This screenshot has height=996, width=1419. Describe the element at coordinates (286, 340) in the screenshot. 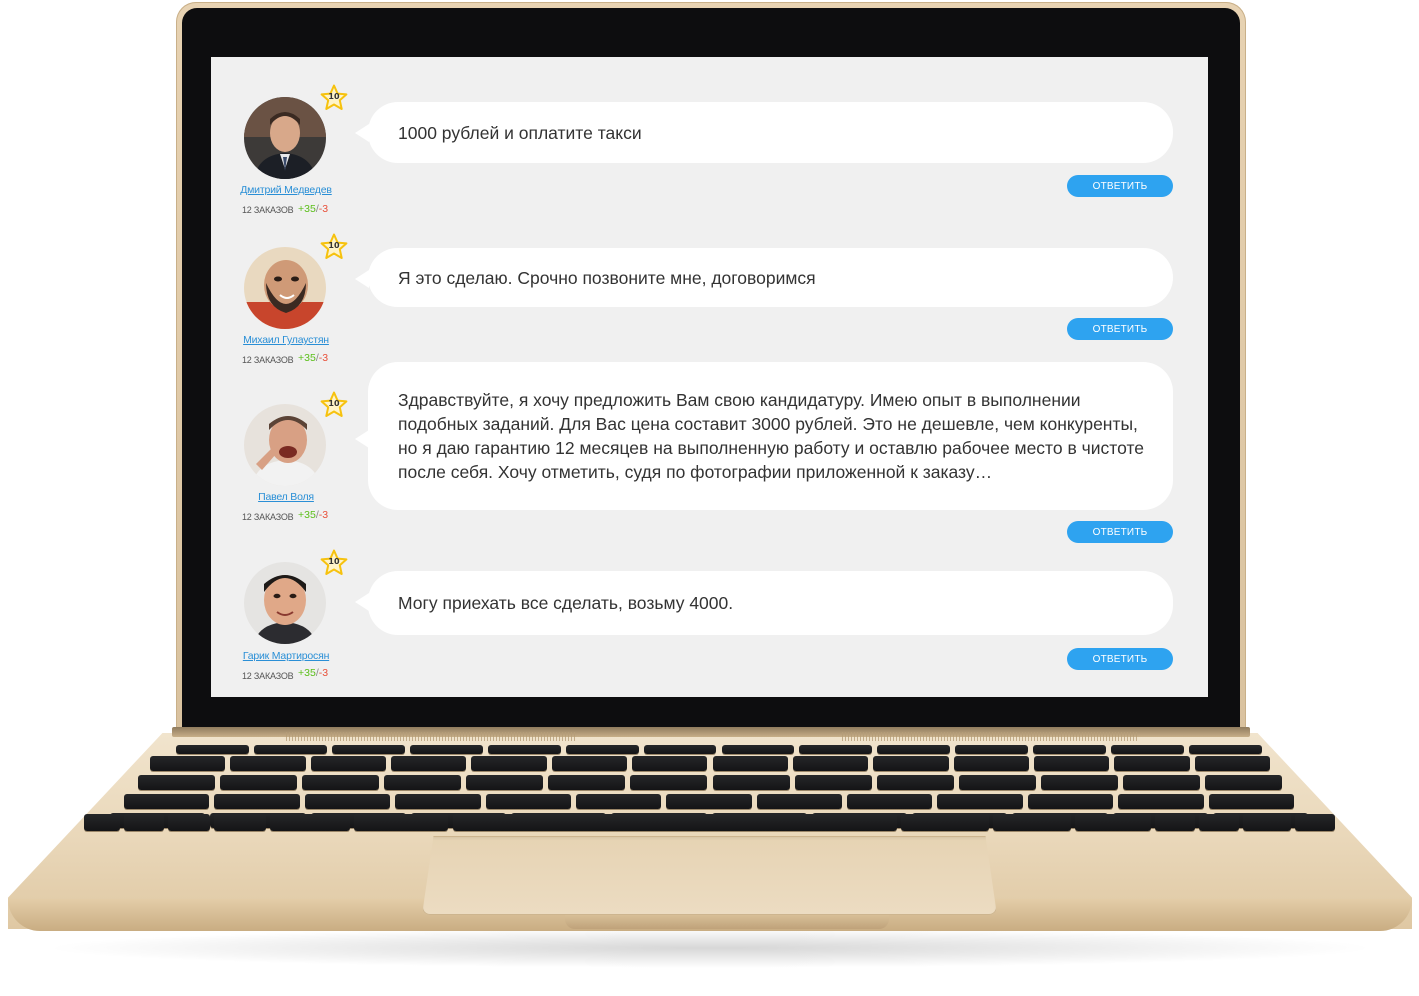

I see `author-name-link: Михаил Гулаустян` at that location.